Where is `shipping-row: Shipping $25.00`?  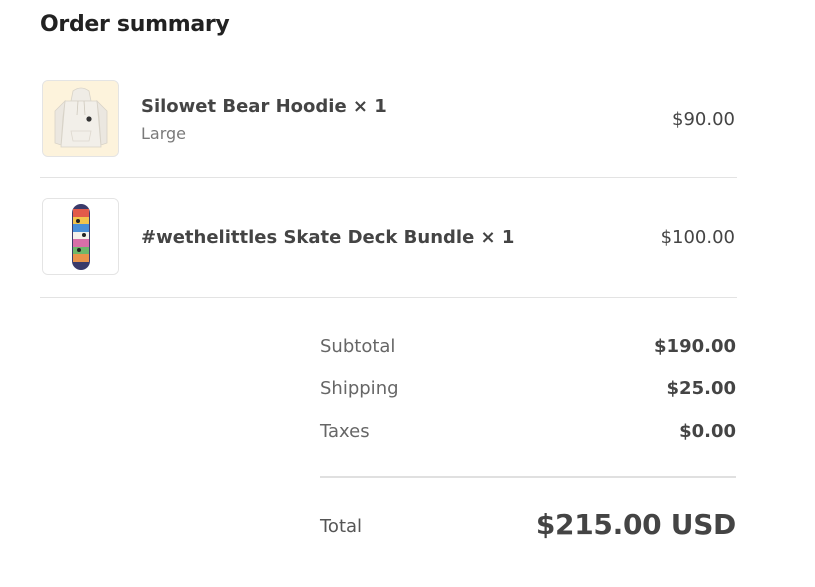 shipping-row: Shipping $25.00 is located at coordinates (528, 390).